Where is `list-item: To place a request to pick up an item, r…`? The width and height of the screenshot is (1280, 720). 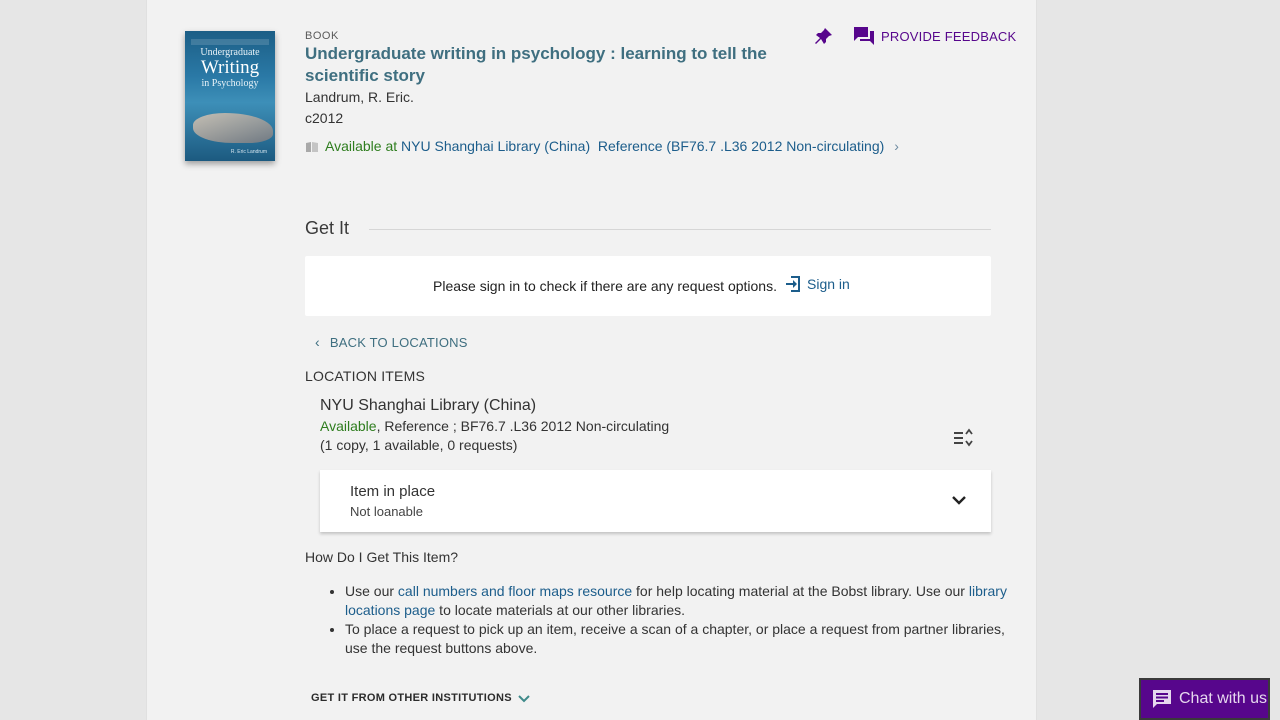 list-item: To place a request to pick up an item, r… is located at coordinates (685, 639).